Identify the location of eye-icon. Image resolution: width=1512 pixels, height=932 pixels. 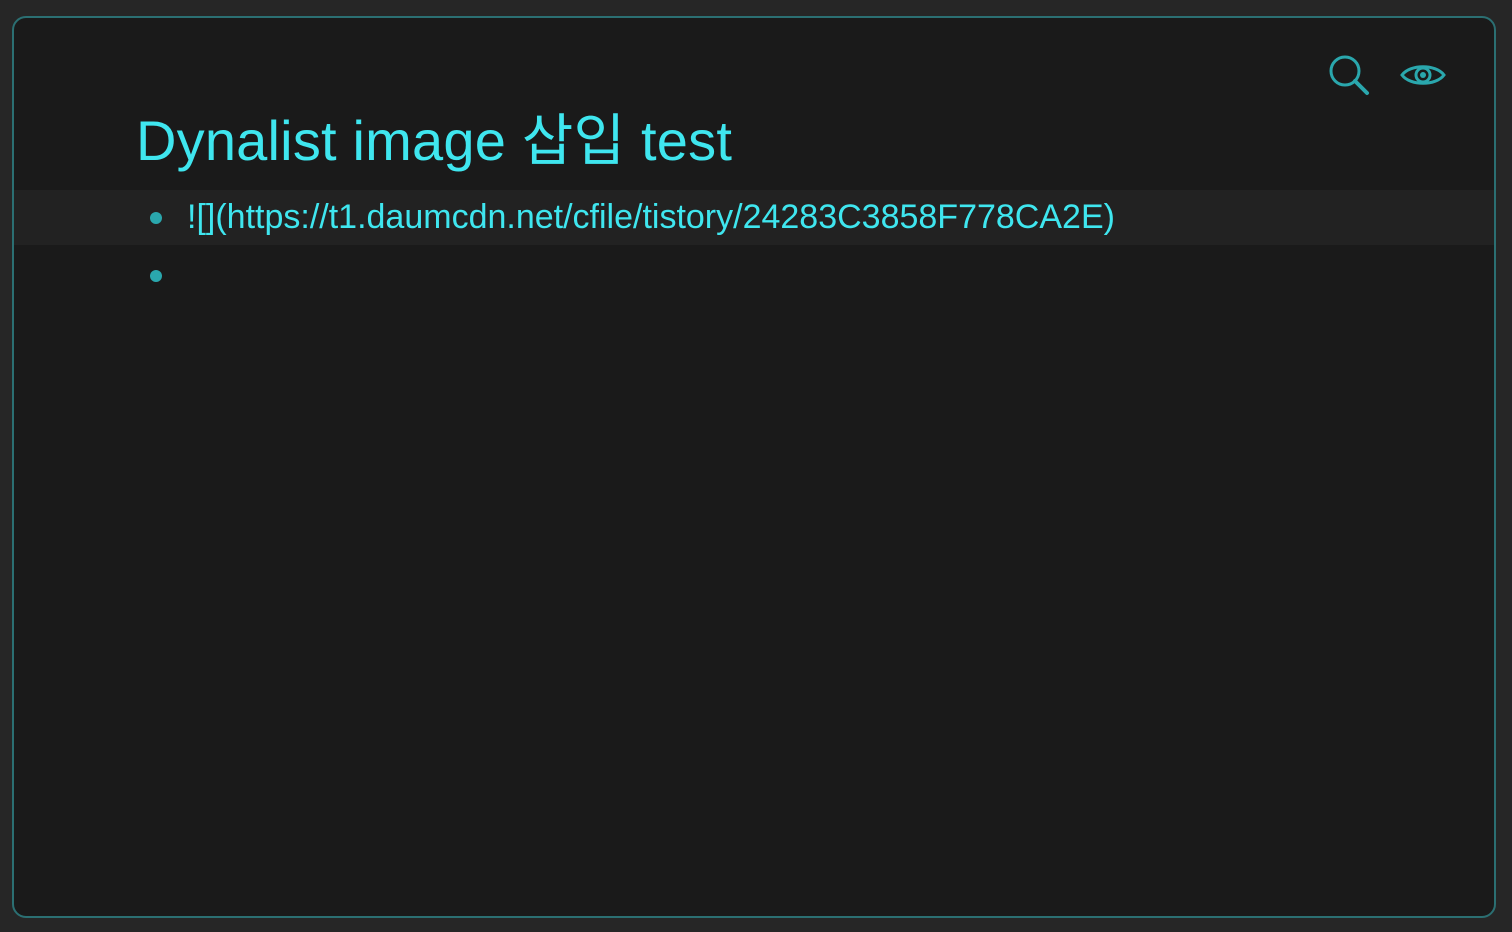
(1423, 75).